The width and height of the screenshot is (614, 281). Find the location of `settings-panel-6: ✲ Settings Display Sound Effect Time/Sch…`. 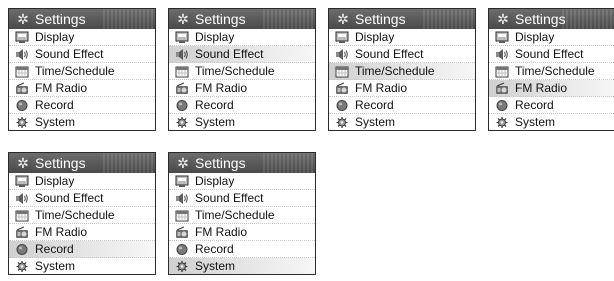

settings-panel-6: ✲ Settings Display Sound Effect Time/Sch… is located at coordinates (242, 213).